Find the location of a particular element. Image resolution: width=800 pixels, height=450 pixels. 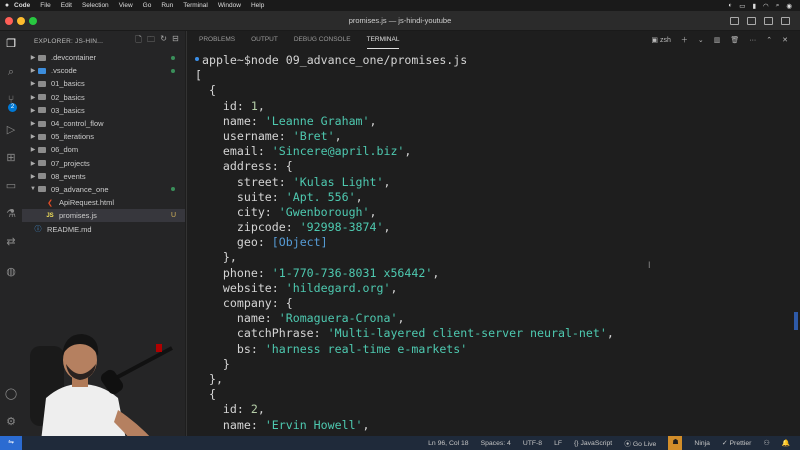

menu-view: View is located at coordinates (126, 5).